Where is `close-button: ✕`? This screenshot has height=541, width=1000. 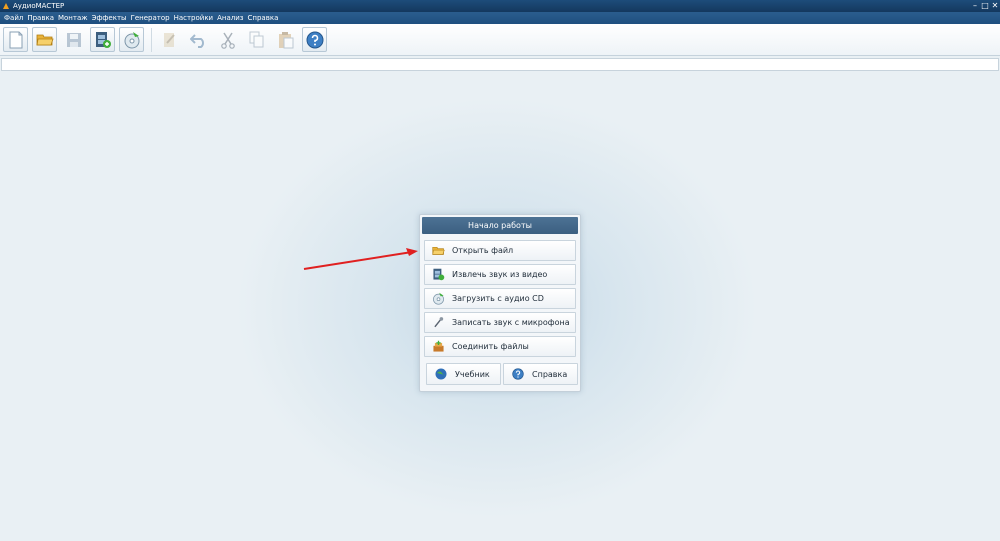 close-button: ✕ is located at coordinates (995, 6).